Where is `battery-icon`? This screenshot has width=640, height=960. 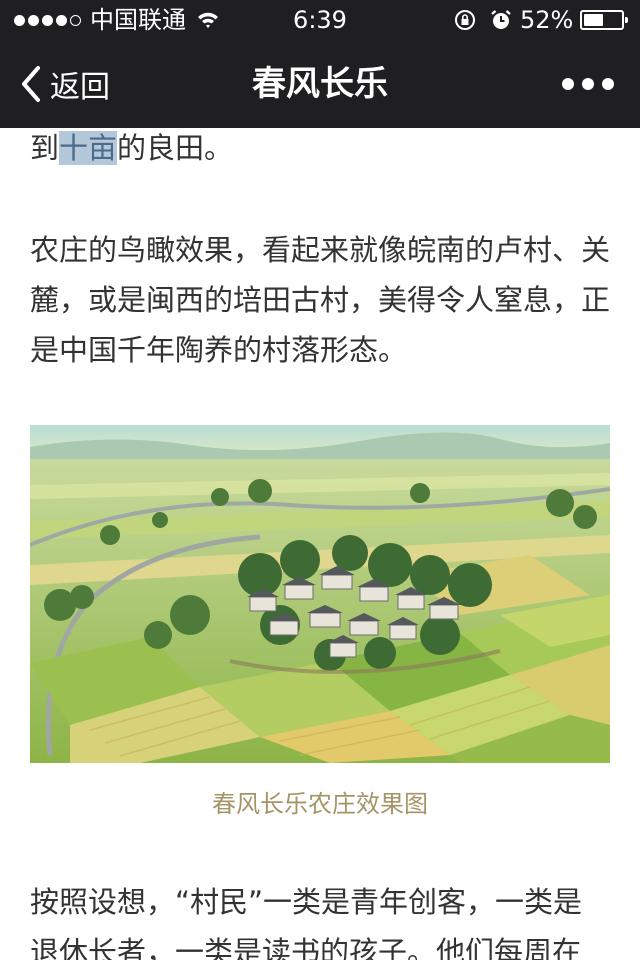
battery-icon is located at coordinates (604, 20).